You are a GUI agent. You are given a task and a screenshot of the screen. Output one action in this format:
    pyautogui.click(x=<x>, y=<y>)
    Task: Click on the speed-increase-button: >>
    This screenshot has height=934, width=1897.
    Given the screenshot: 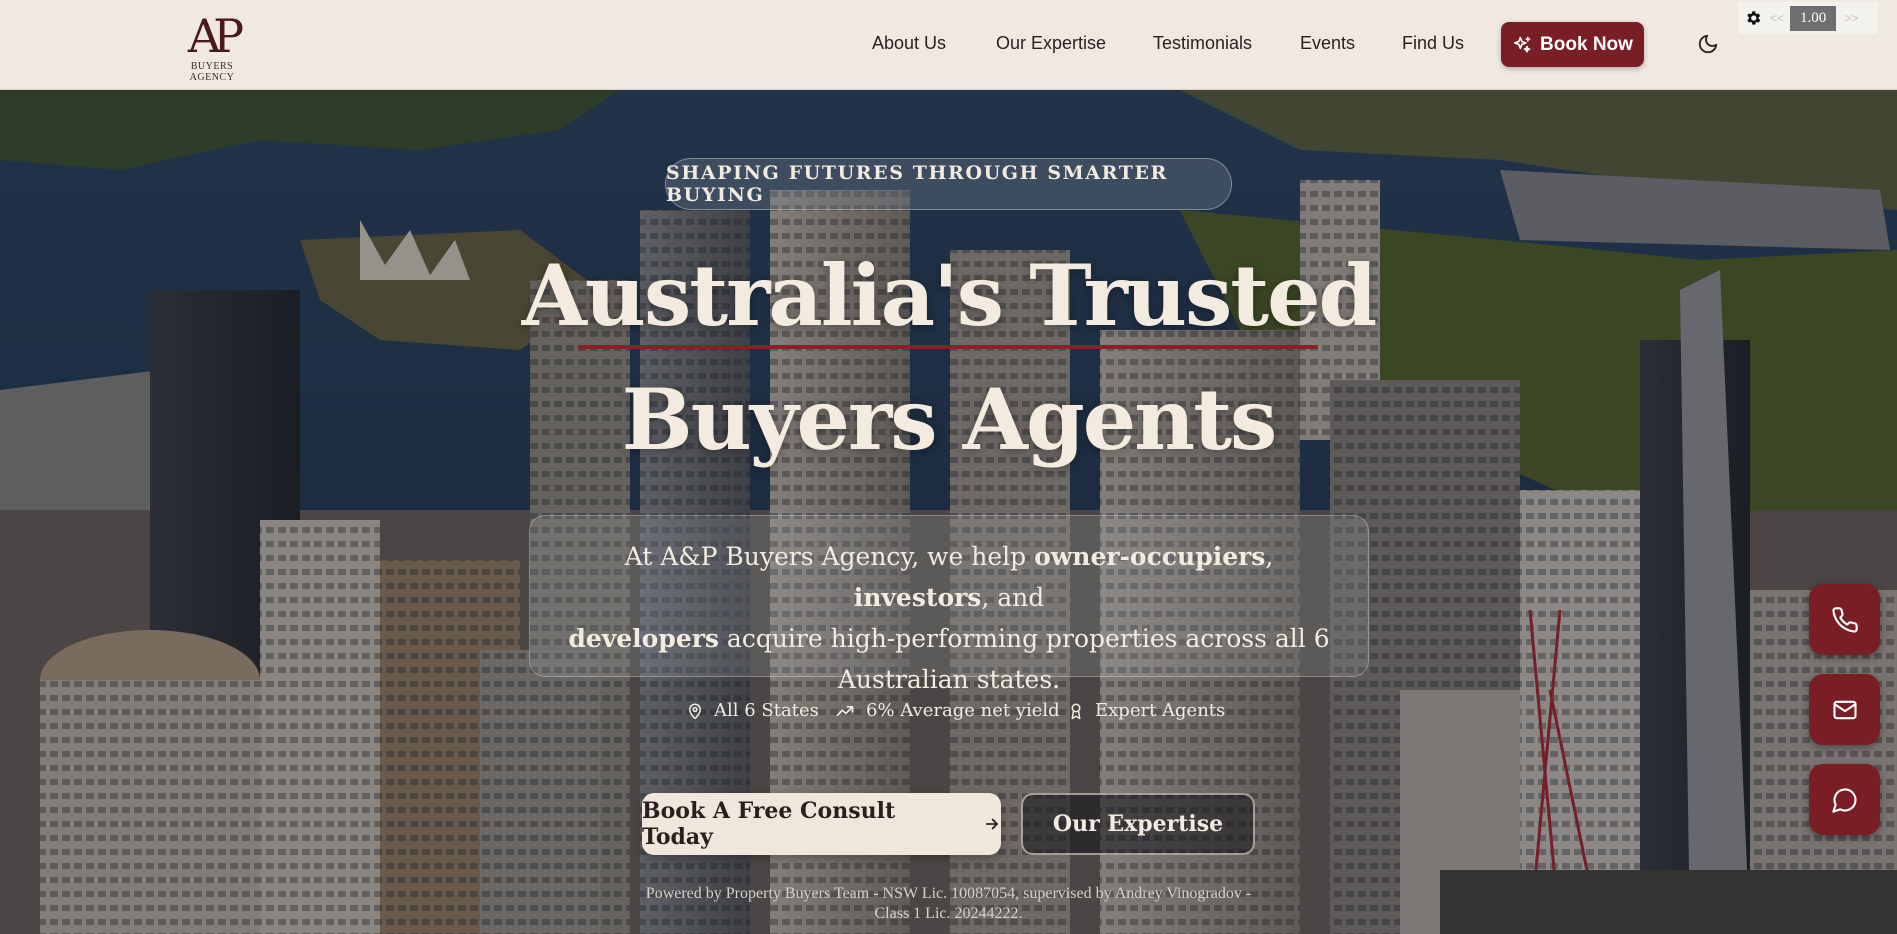 What is the action you would take?
    pyautogui.click(x=1851, y=18)
    